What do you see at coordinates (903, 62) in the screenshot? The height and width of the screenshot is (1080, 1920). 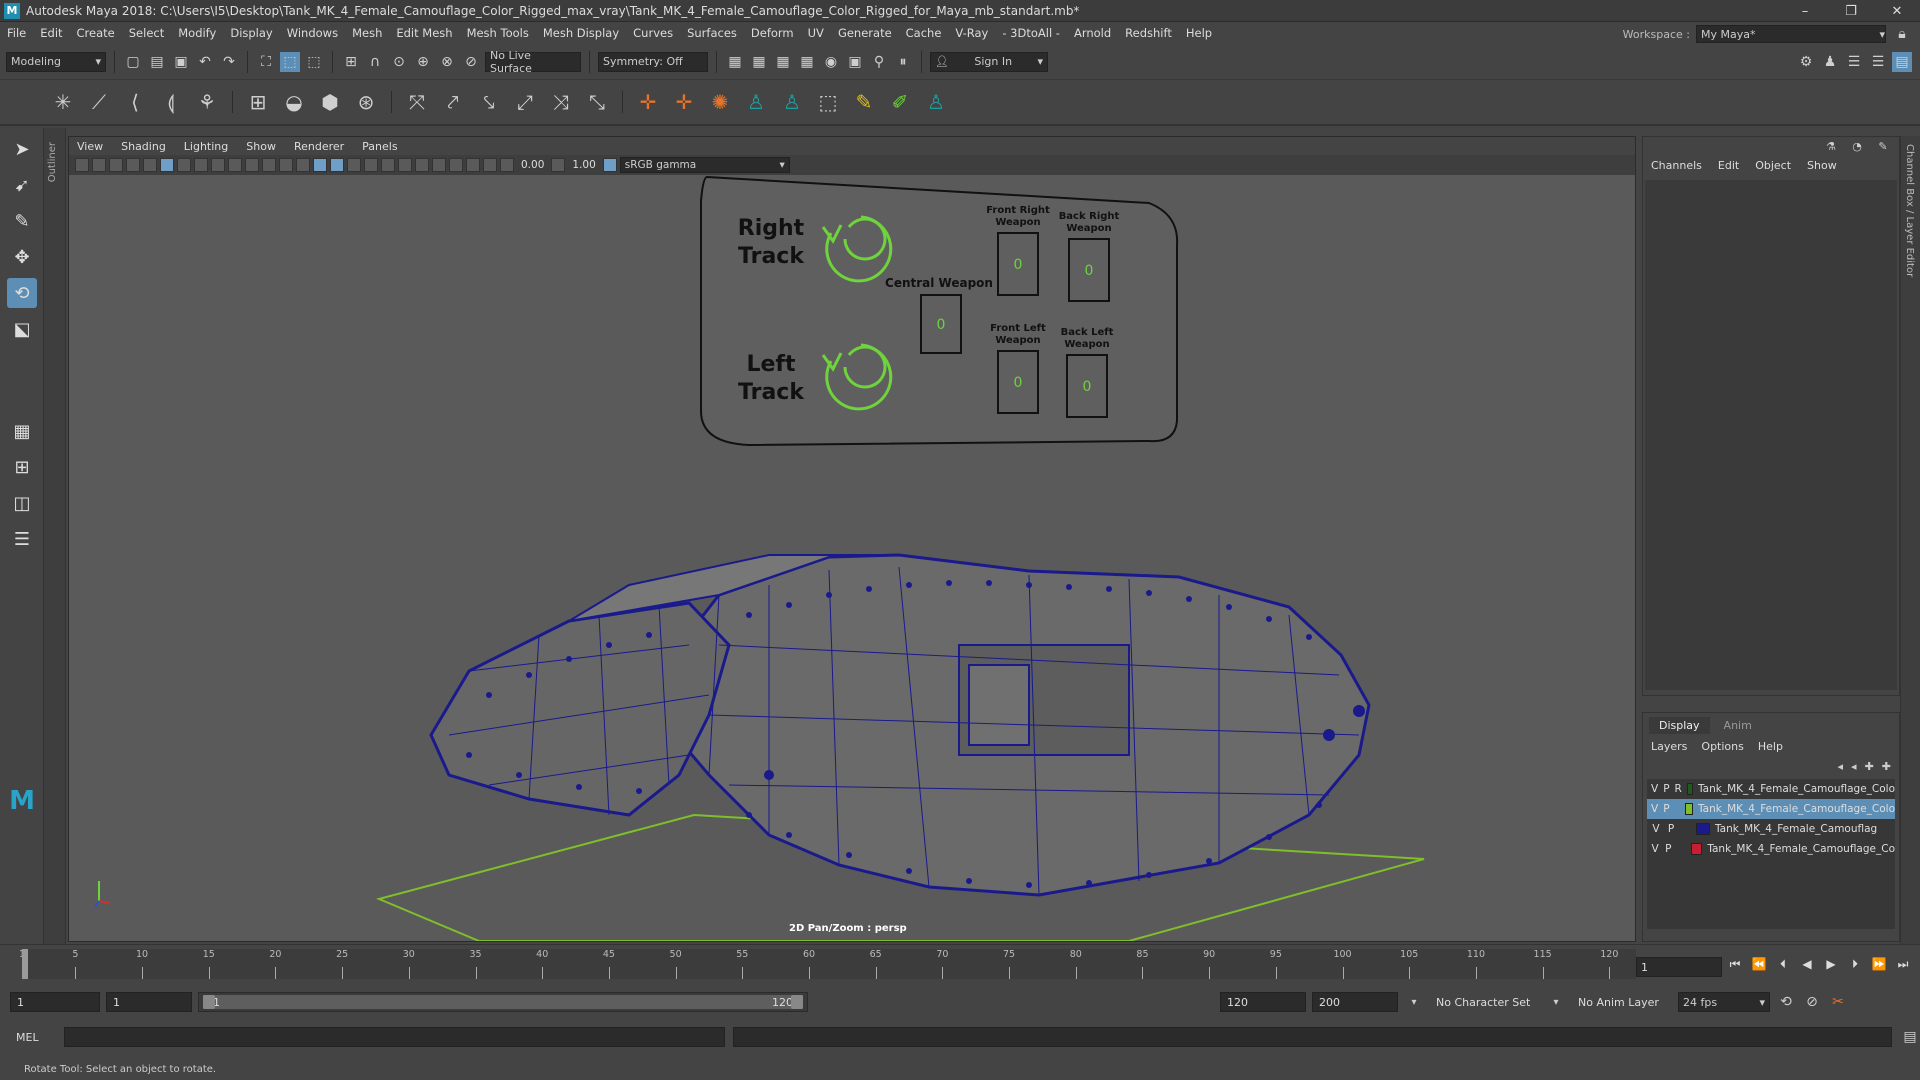 I see `pause-viewport-icon: ⏸` at bounding box center [903, 62].